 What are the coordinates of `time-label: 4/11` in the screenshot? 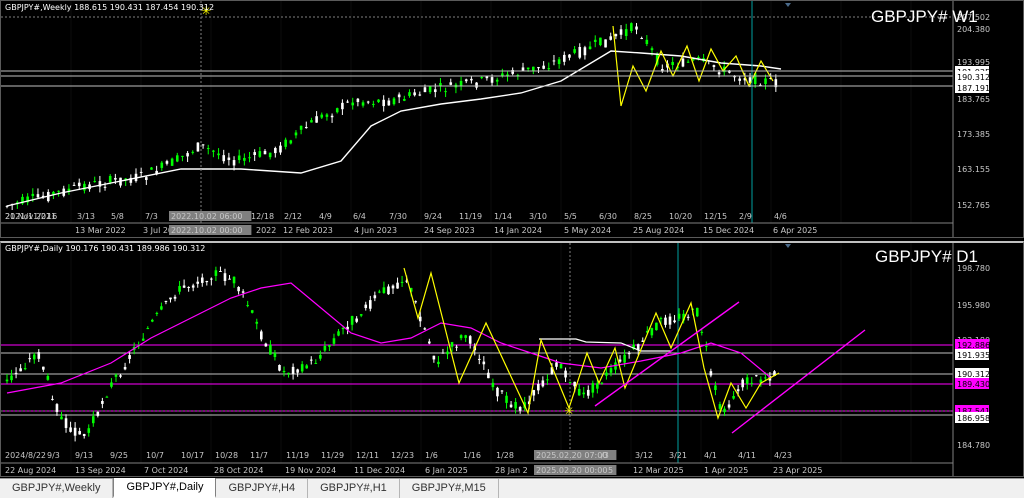 It's located at (747, 455).